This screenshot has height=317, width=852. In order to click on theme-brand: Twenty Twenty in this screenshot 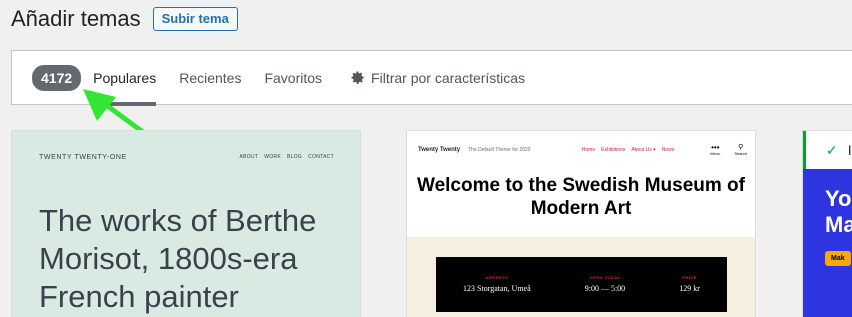, I will do `click(439, 150)`.